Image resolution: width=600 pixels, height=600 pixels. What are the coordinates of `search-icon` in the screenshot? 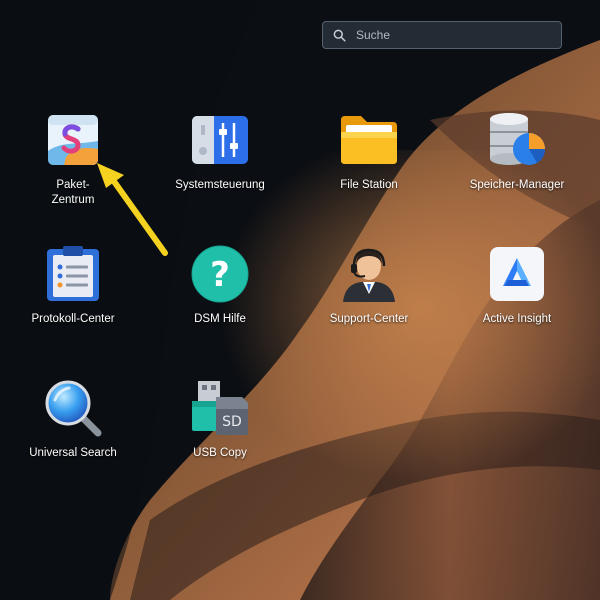 It's located at (339, 35).